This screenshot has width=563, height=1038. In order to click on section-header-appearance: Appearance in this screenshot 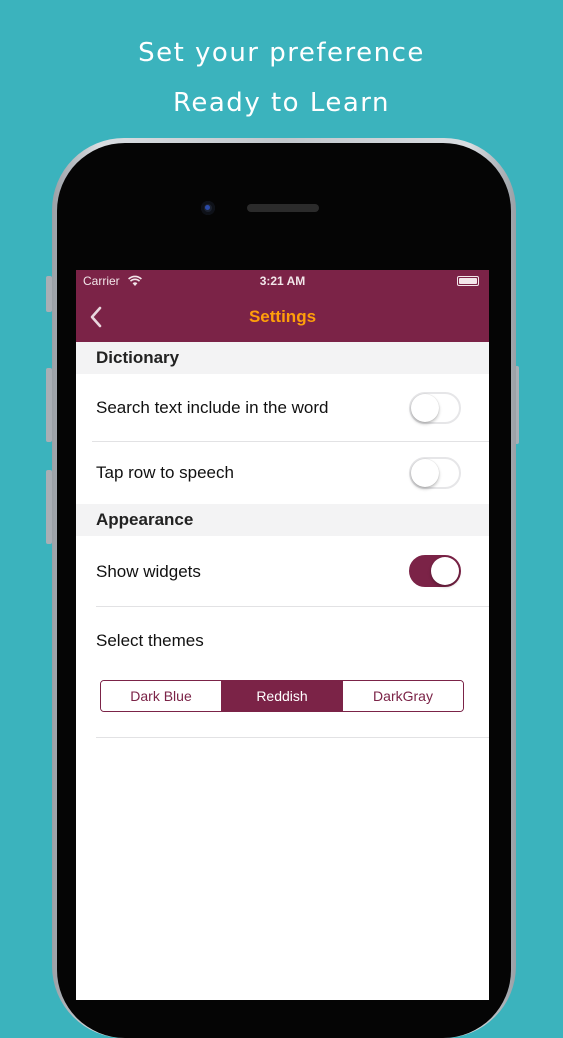, I will do `click(282, 520)`.